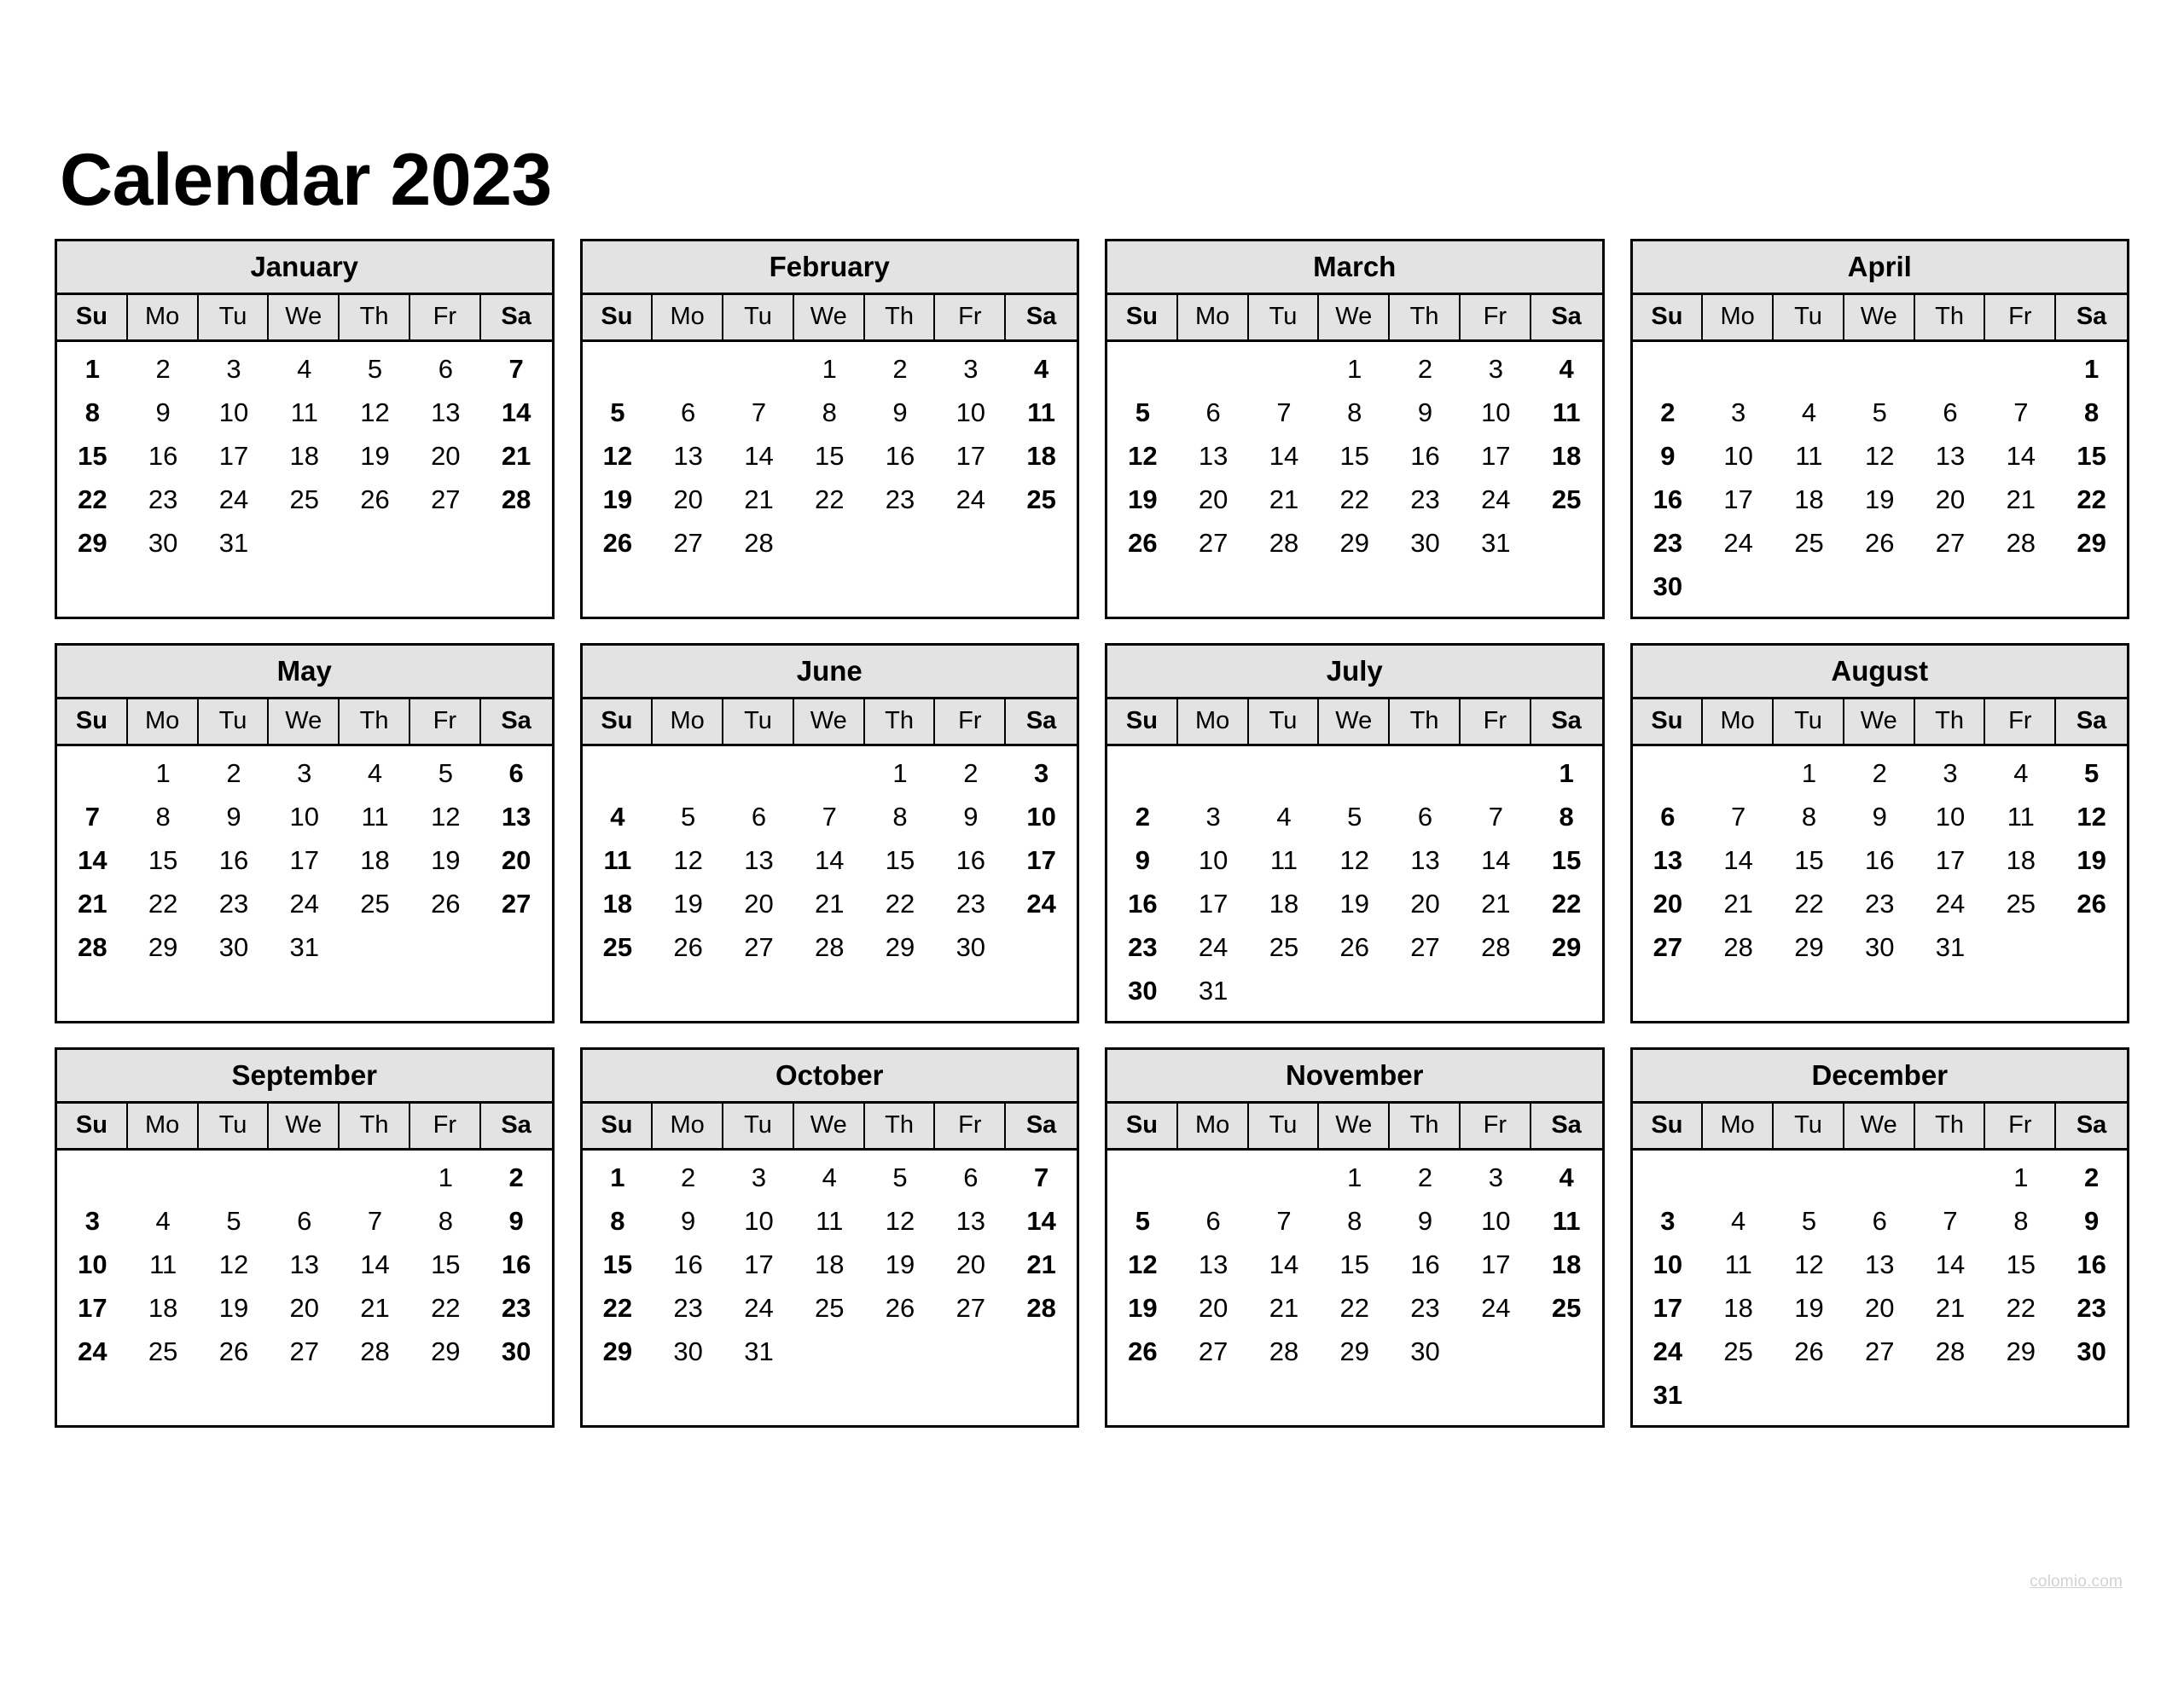 The height and width of the screenshot is (1687, 2184). I want to click on day-cell: 24, so click(758, 1308).